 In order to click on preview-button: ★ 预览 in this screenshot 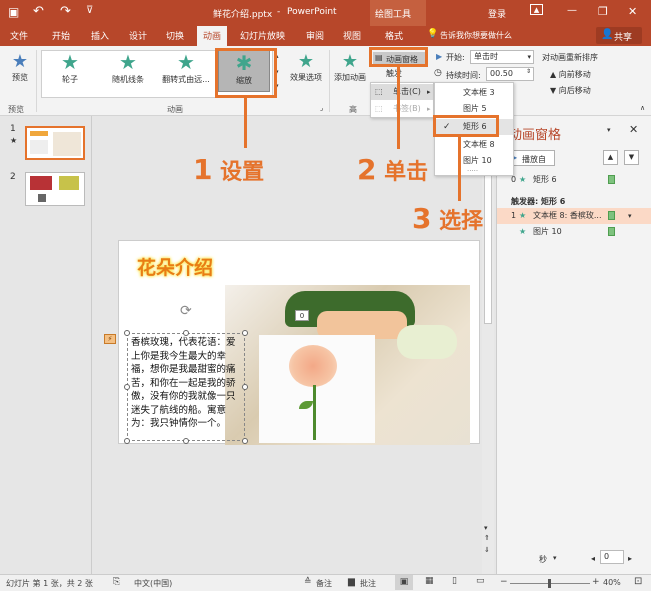, I will do `click(20, 72)`.